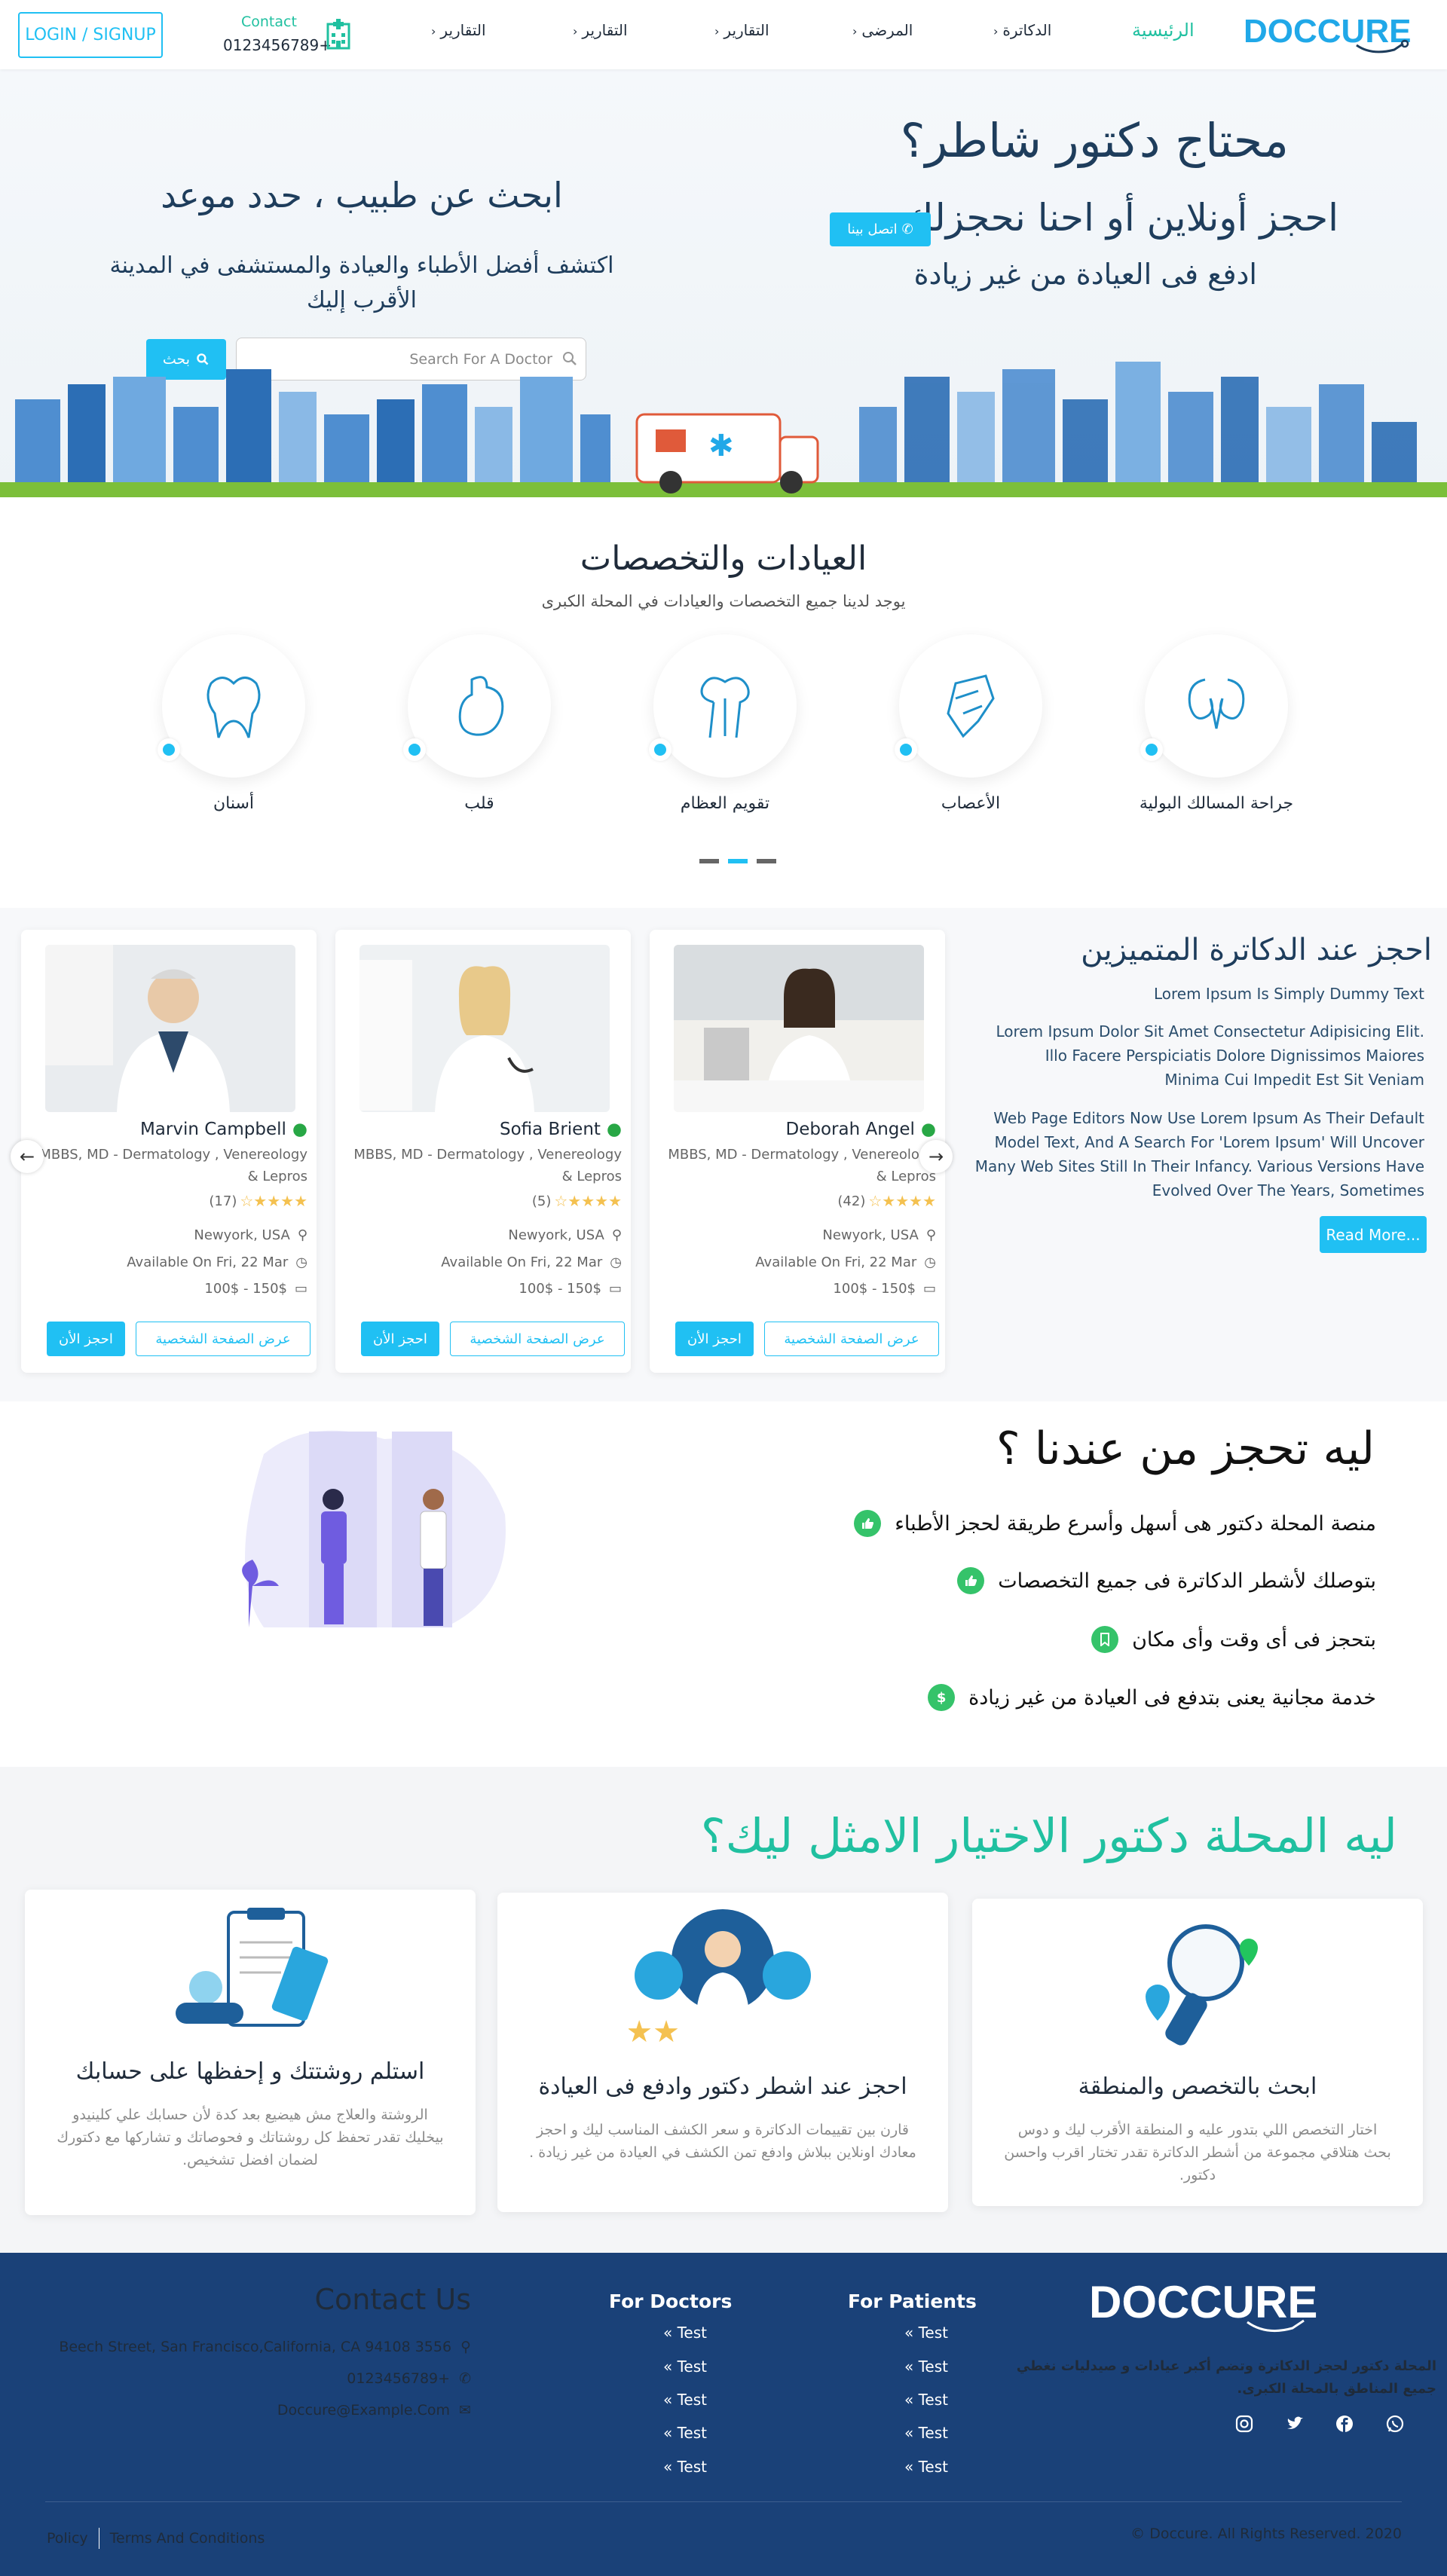  Describe the element at coordinates (882, 30) in the screenshot. I see `nav-patients: المرضى‹` at that location.